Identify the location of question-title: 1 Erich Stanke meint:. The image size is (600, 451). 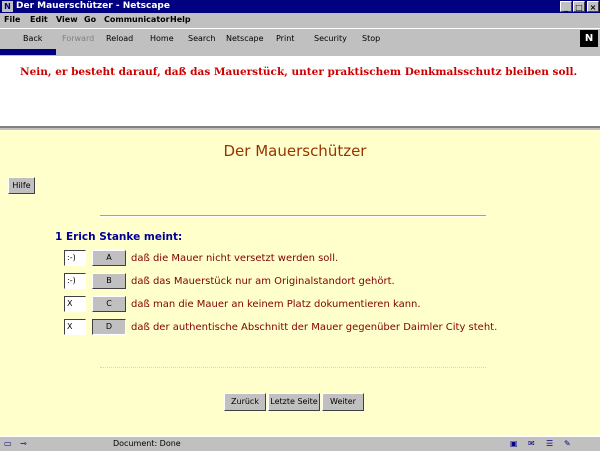
(119, 237).